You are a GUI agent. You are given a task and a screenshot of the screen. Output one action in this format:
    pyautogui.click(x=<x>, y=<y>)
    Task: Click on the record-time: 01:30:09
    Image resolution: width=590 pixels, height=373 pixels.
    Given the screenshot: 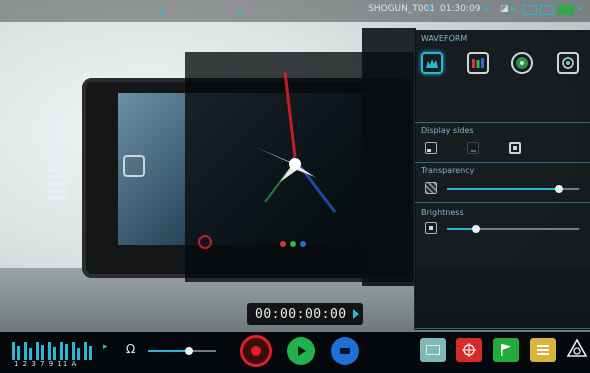 What is the action you would take?
    pyautogui.click(x=460, y=9)
    